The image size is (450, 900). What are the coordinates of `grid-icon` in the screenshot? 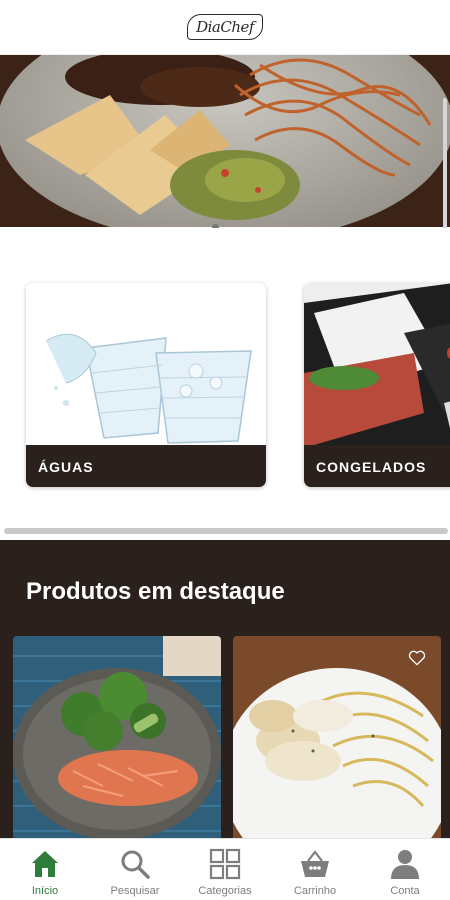 It's located at (225, 864).